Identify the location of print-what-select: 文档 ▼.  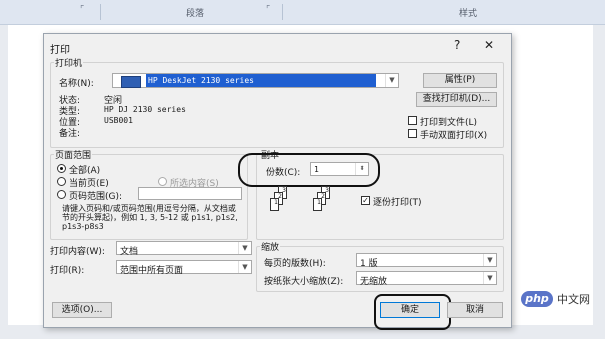
(184, 249).